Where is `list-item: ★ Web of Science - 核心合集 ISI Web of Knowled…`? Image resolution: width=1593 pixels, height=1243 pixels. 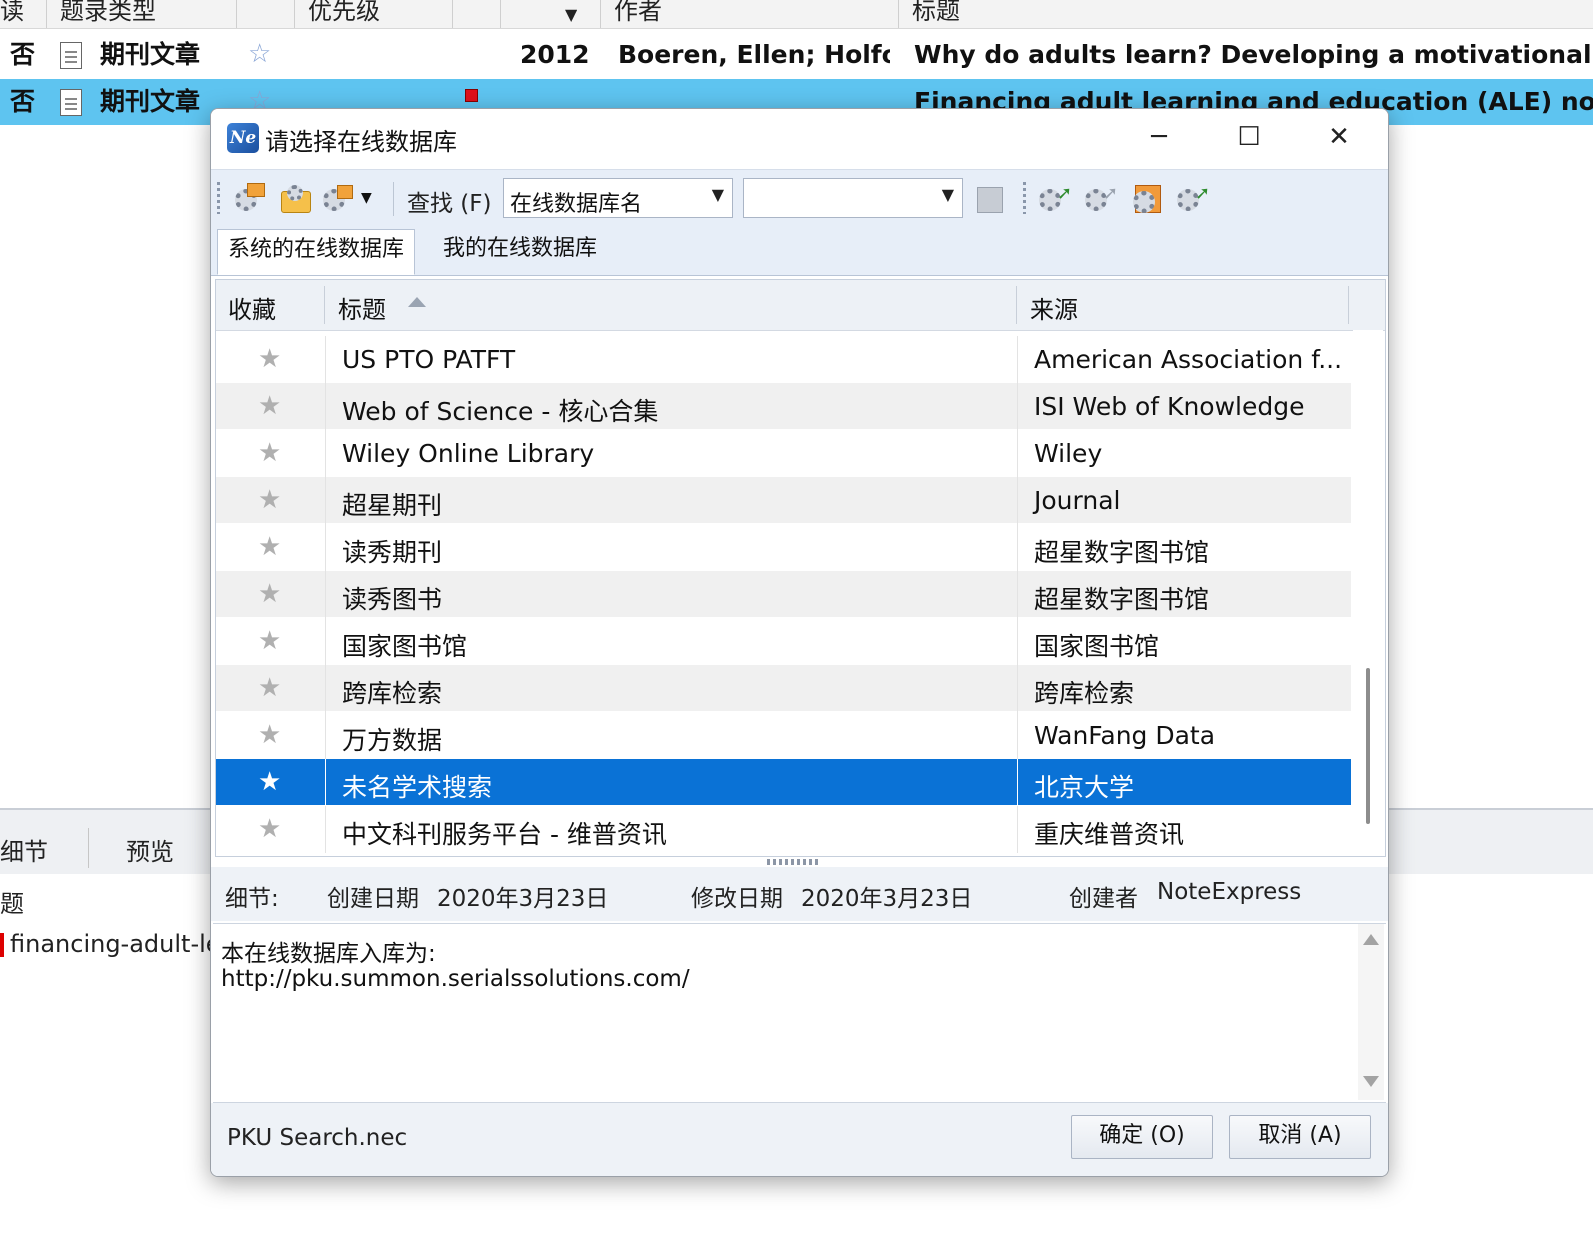 list-item: ★ Web of Science - 核心合集 ISI Web of Knowled… is located at coordinates (783, 406).